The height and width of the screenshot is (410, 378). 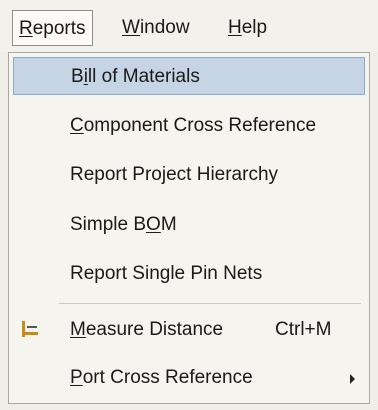 I want to click on menu-item-component-cross-reference: Component Cross Reference, so click(x=189, y=126).